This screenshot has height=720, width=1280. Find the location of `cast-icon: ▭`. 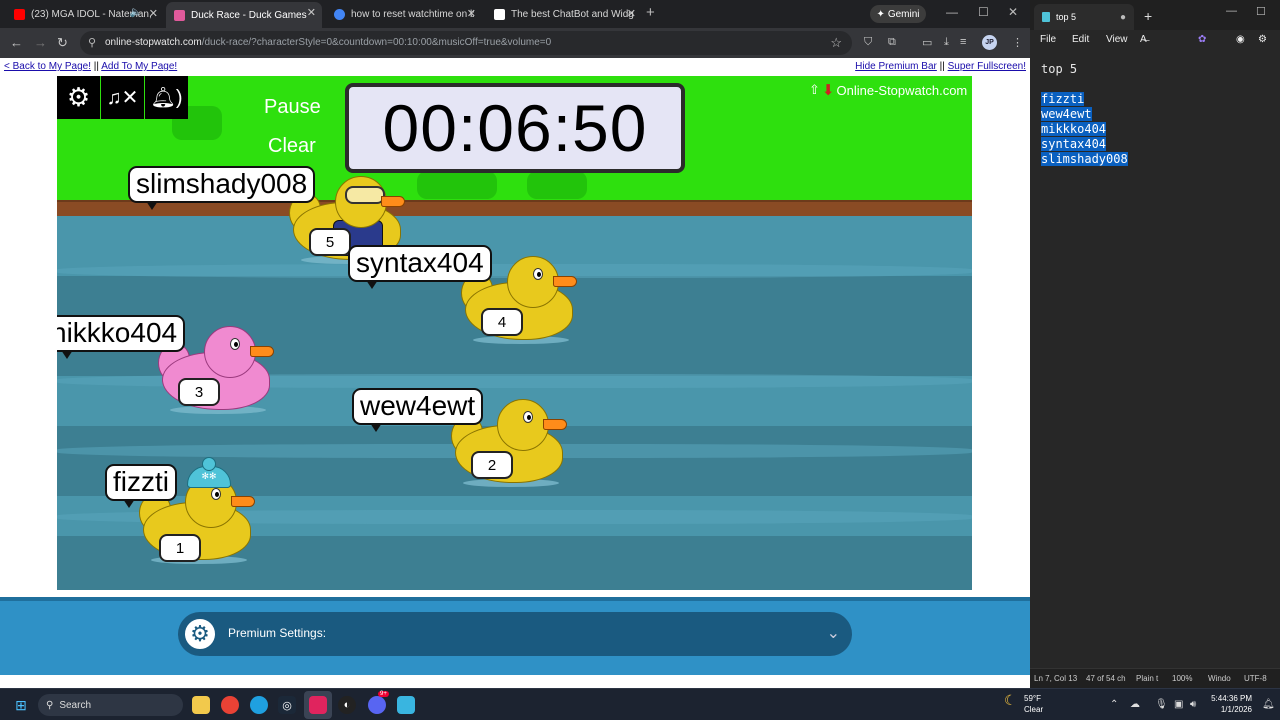

cast-icon: ▭ is located at coordinates (927, 42).